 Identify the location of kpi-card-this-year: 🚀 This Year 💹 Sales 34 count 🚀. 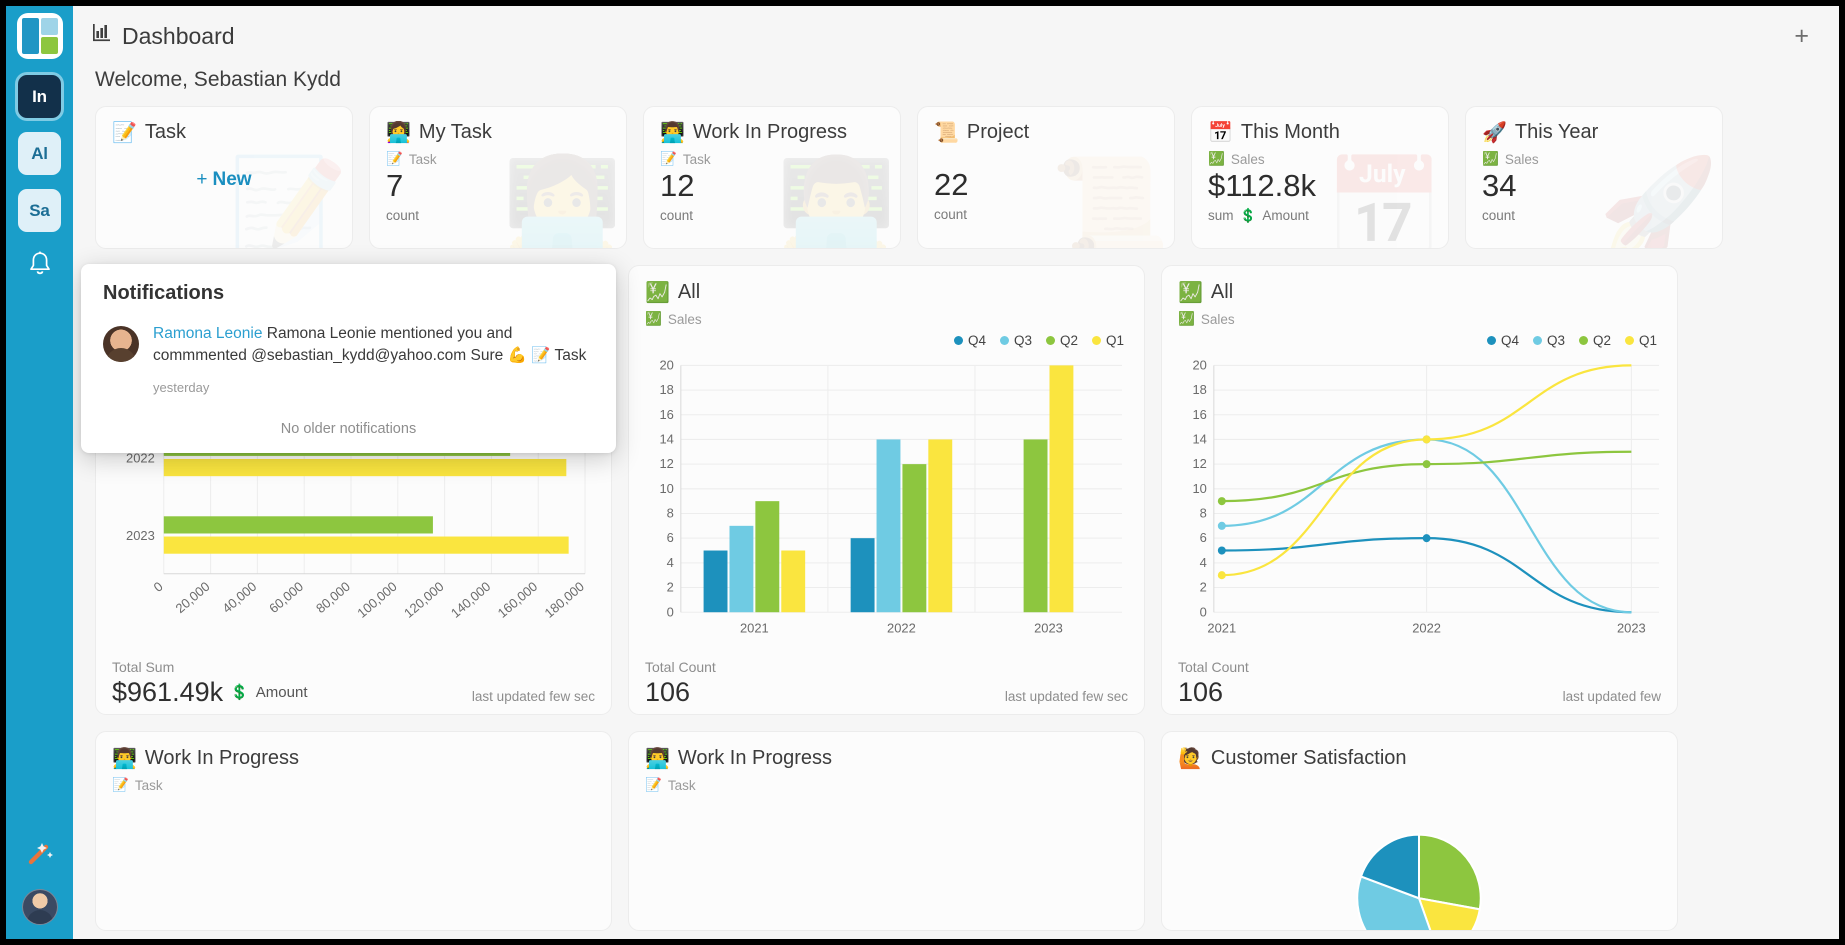
(1594, 177).